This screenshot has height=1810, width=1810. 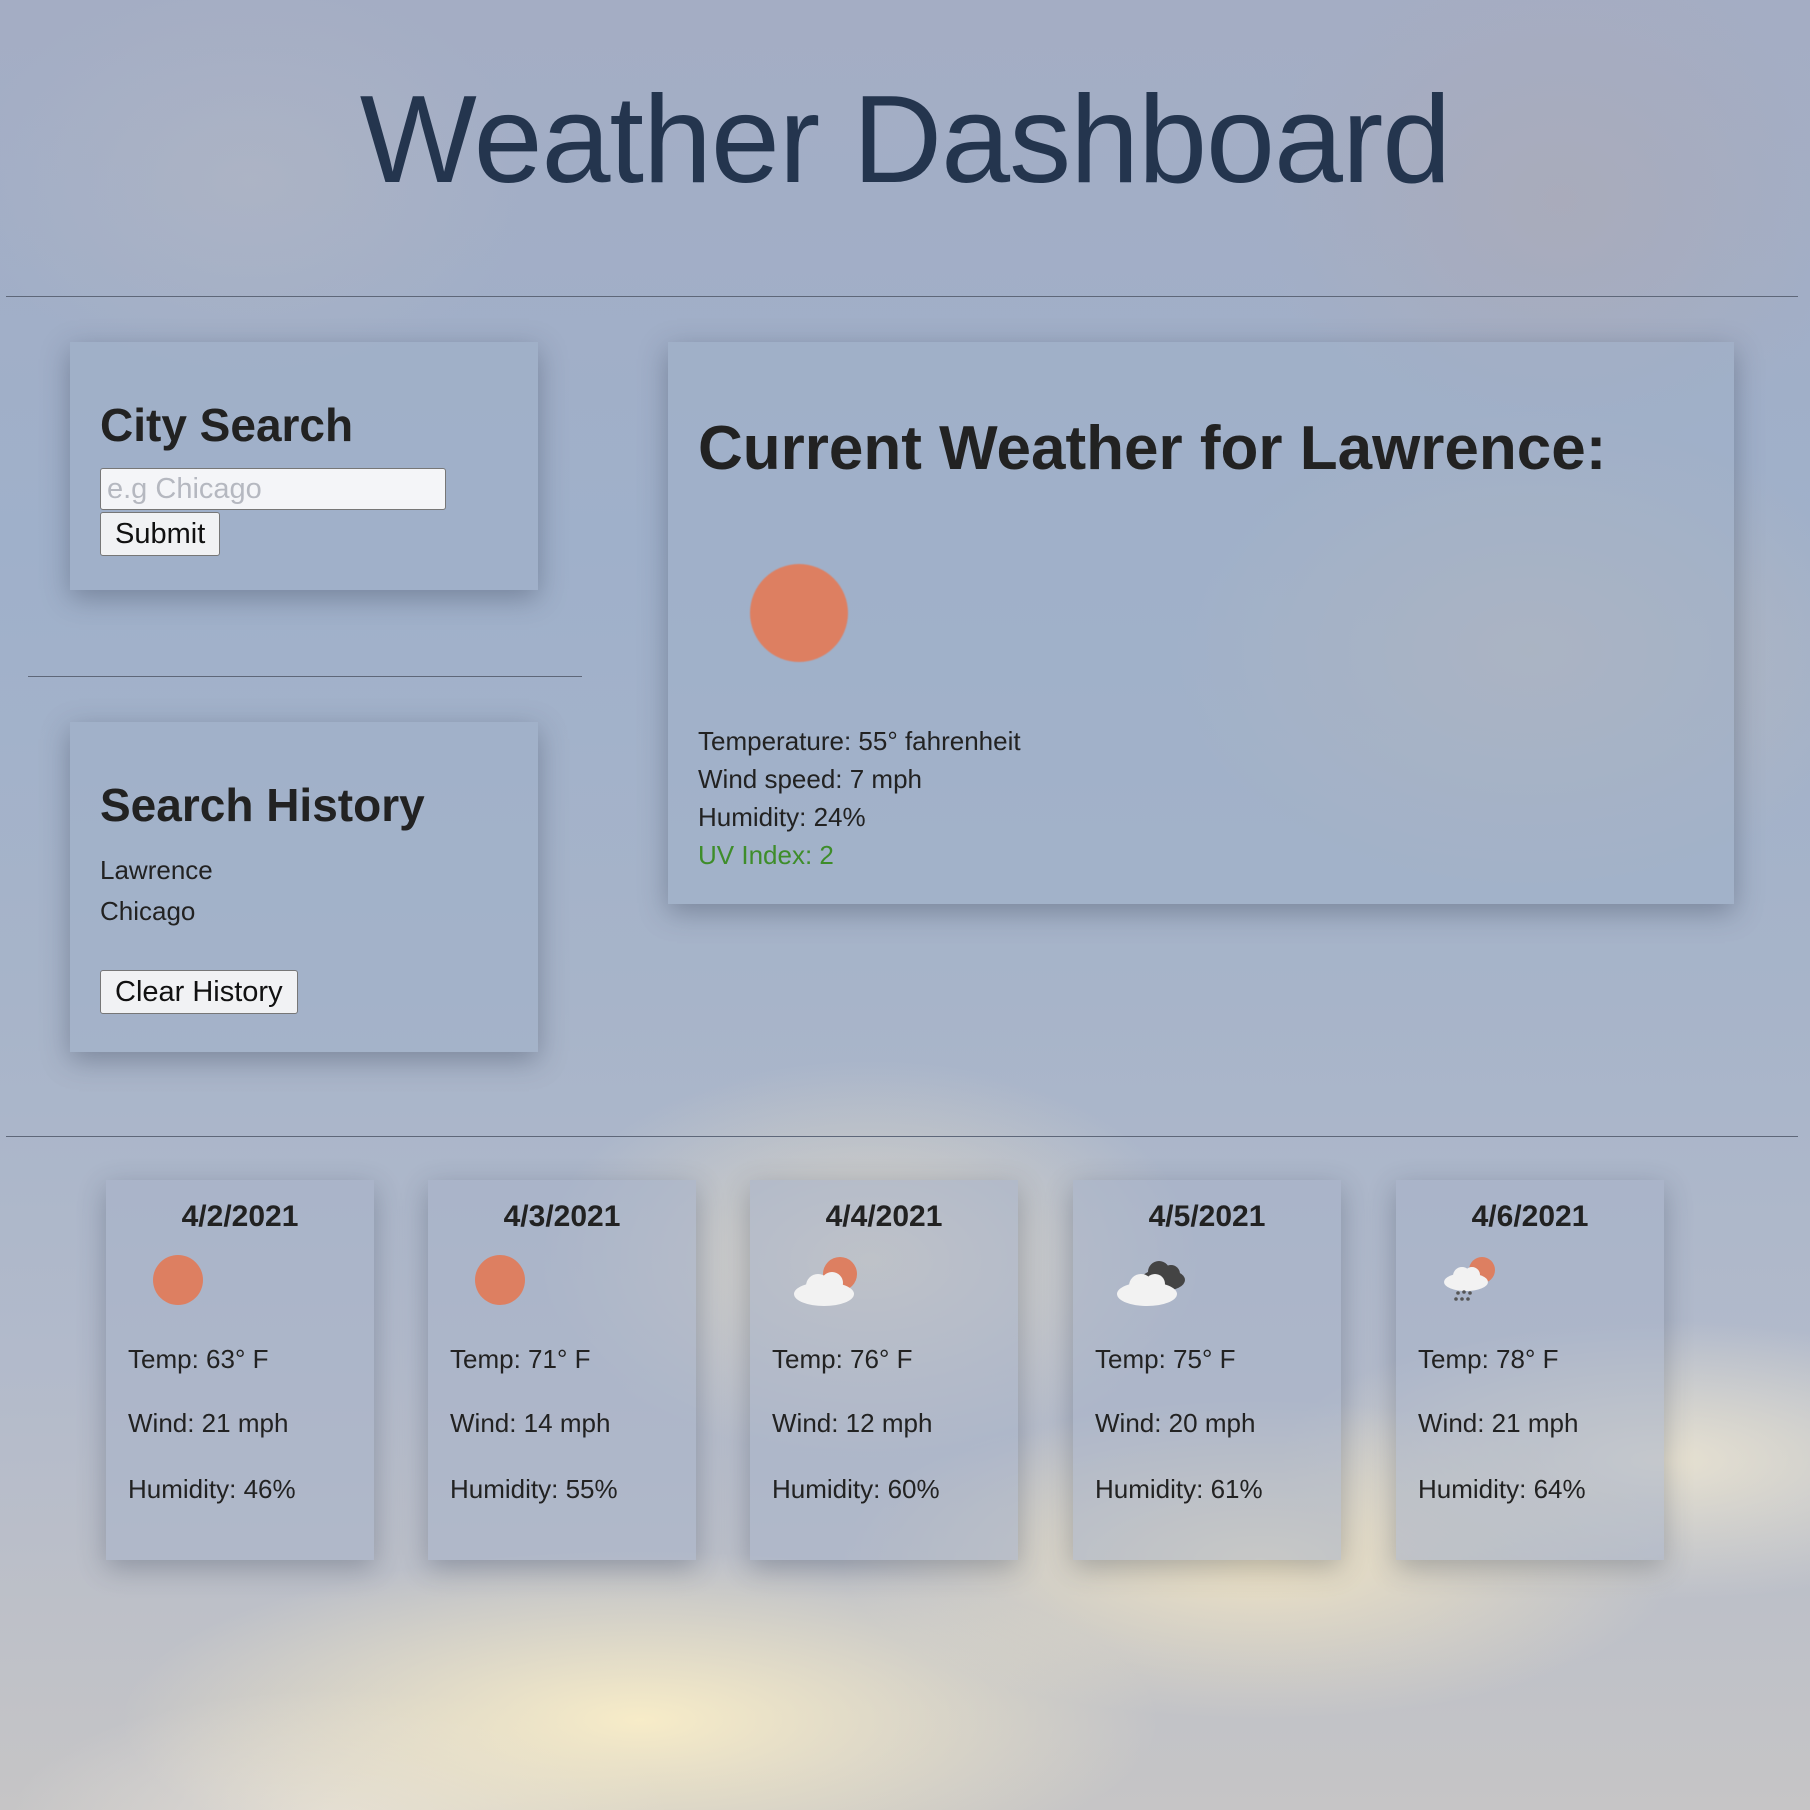 What do you see at coordinates (766, 855) in the screenshot?
I see `current-uv-index: UV Index: 2` at bounding box center [766, 855].